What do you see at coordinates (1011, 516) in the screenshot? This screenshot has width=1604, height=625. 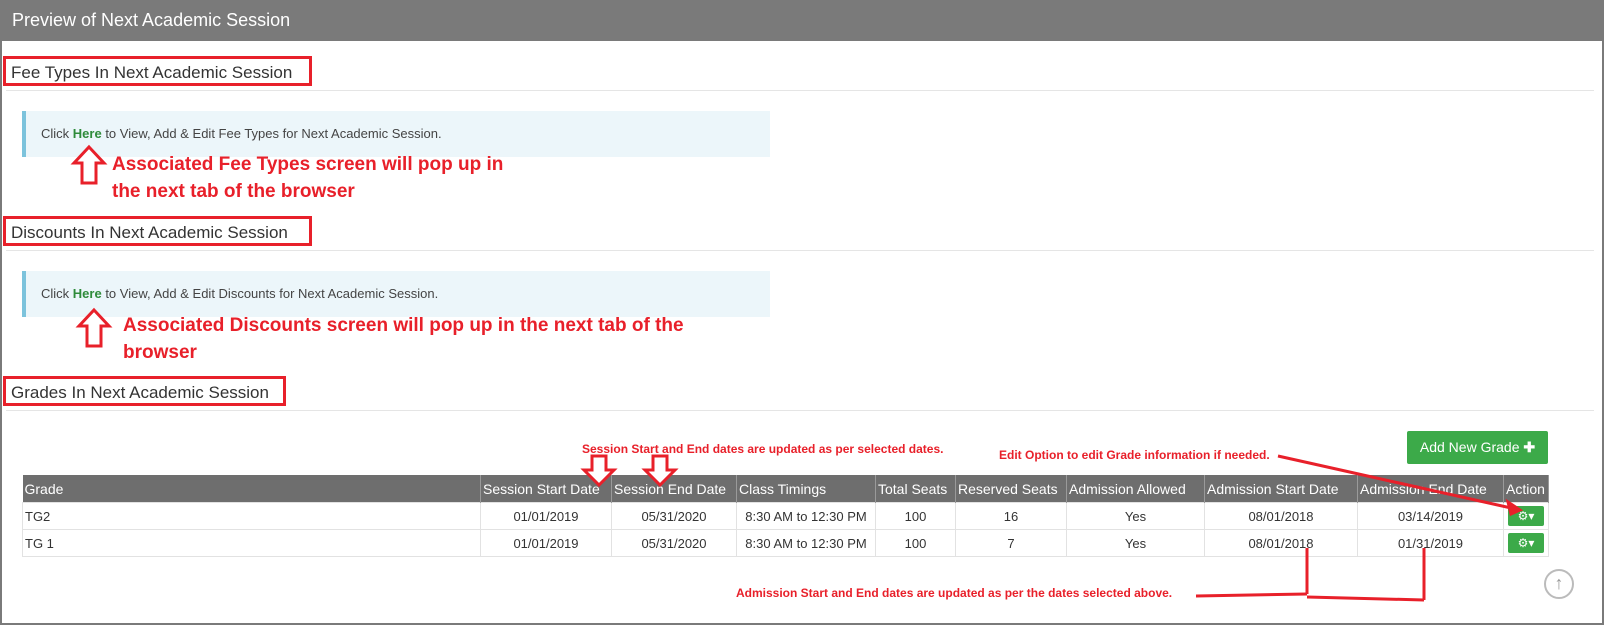 I see `reserved-seats-cell: 16` at bounding box center [1011, 516].